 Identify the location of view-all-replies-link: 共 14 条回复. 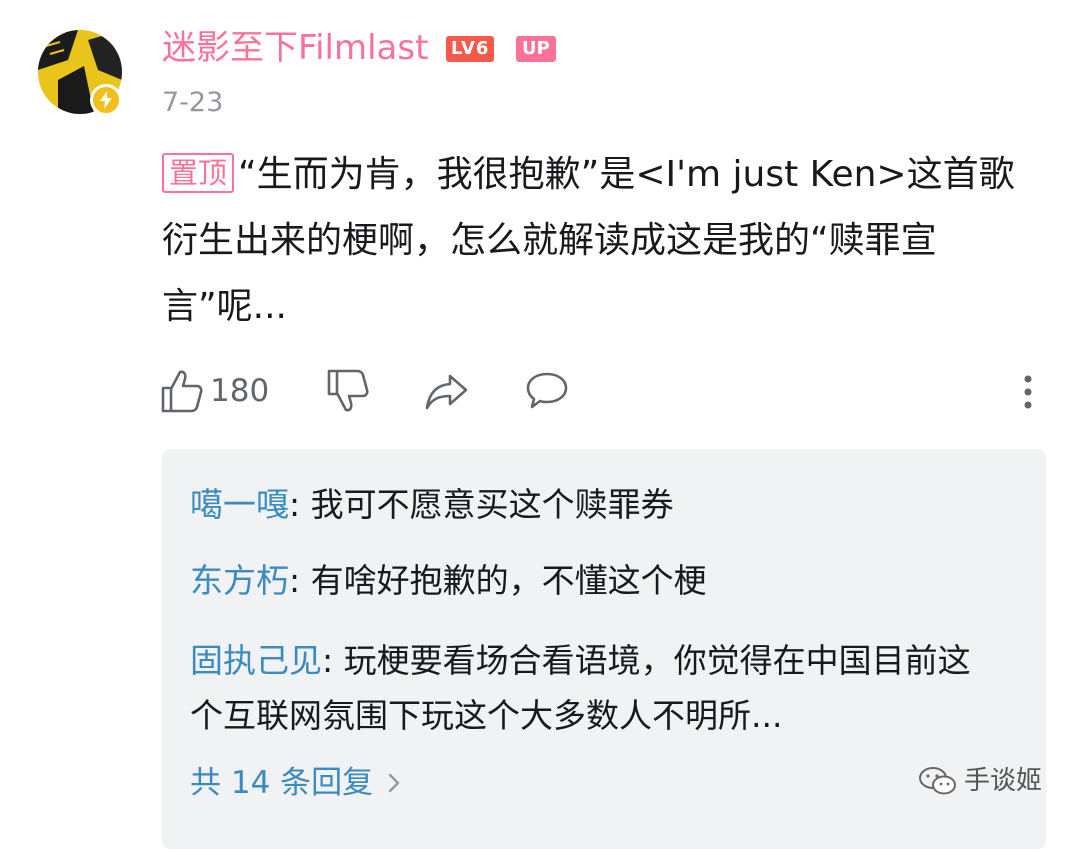
(297, 783).